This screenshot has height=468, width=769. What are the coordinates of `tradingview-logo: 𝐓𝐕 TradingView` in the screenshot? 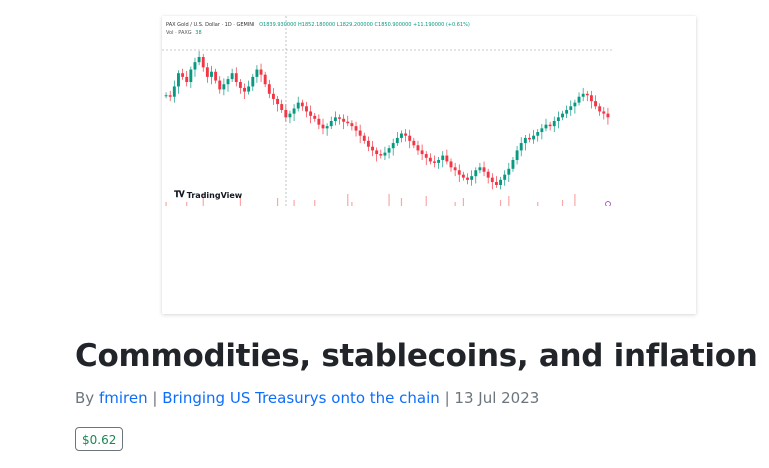 It's located at (208, 195).